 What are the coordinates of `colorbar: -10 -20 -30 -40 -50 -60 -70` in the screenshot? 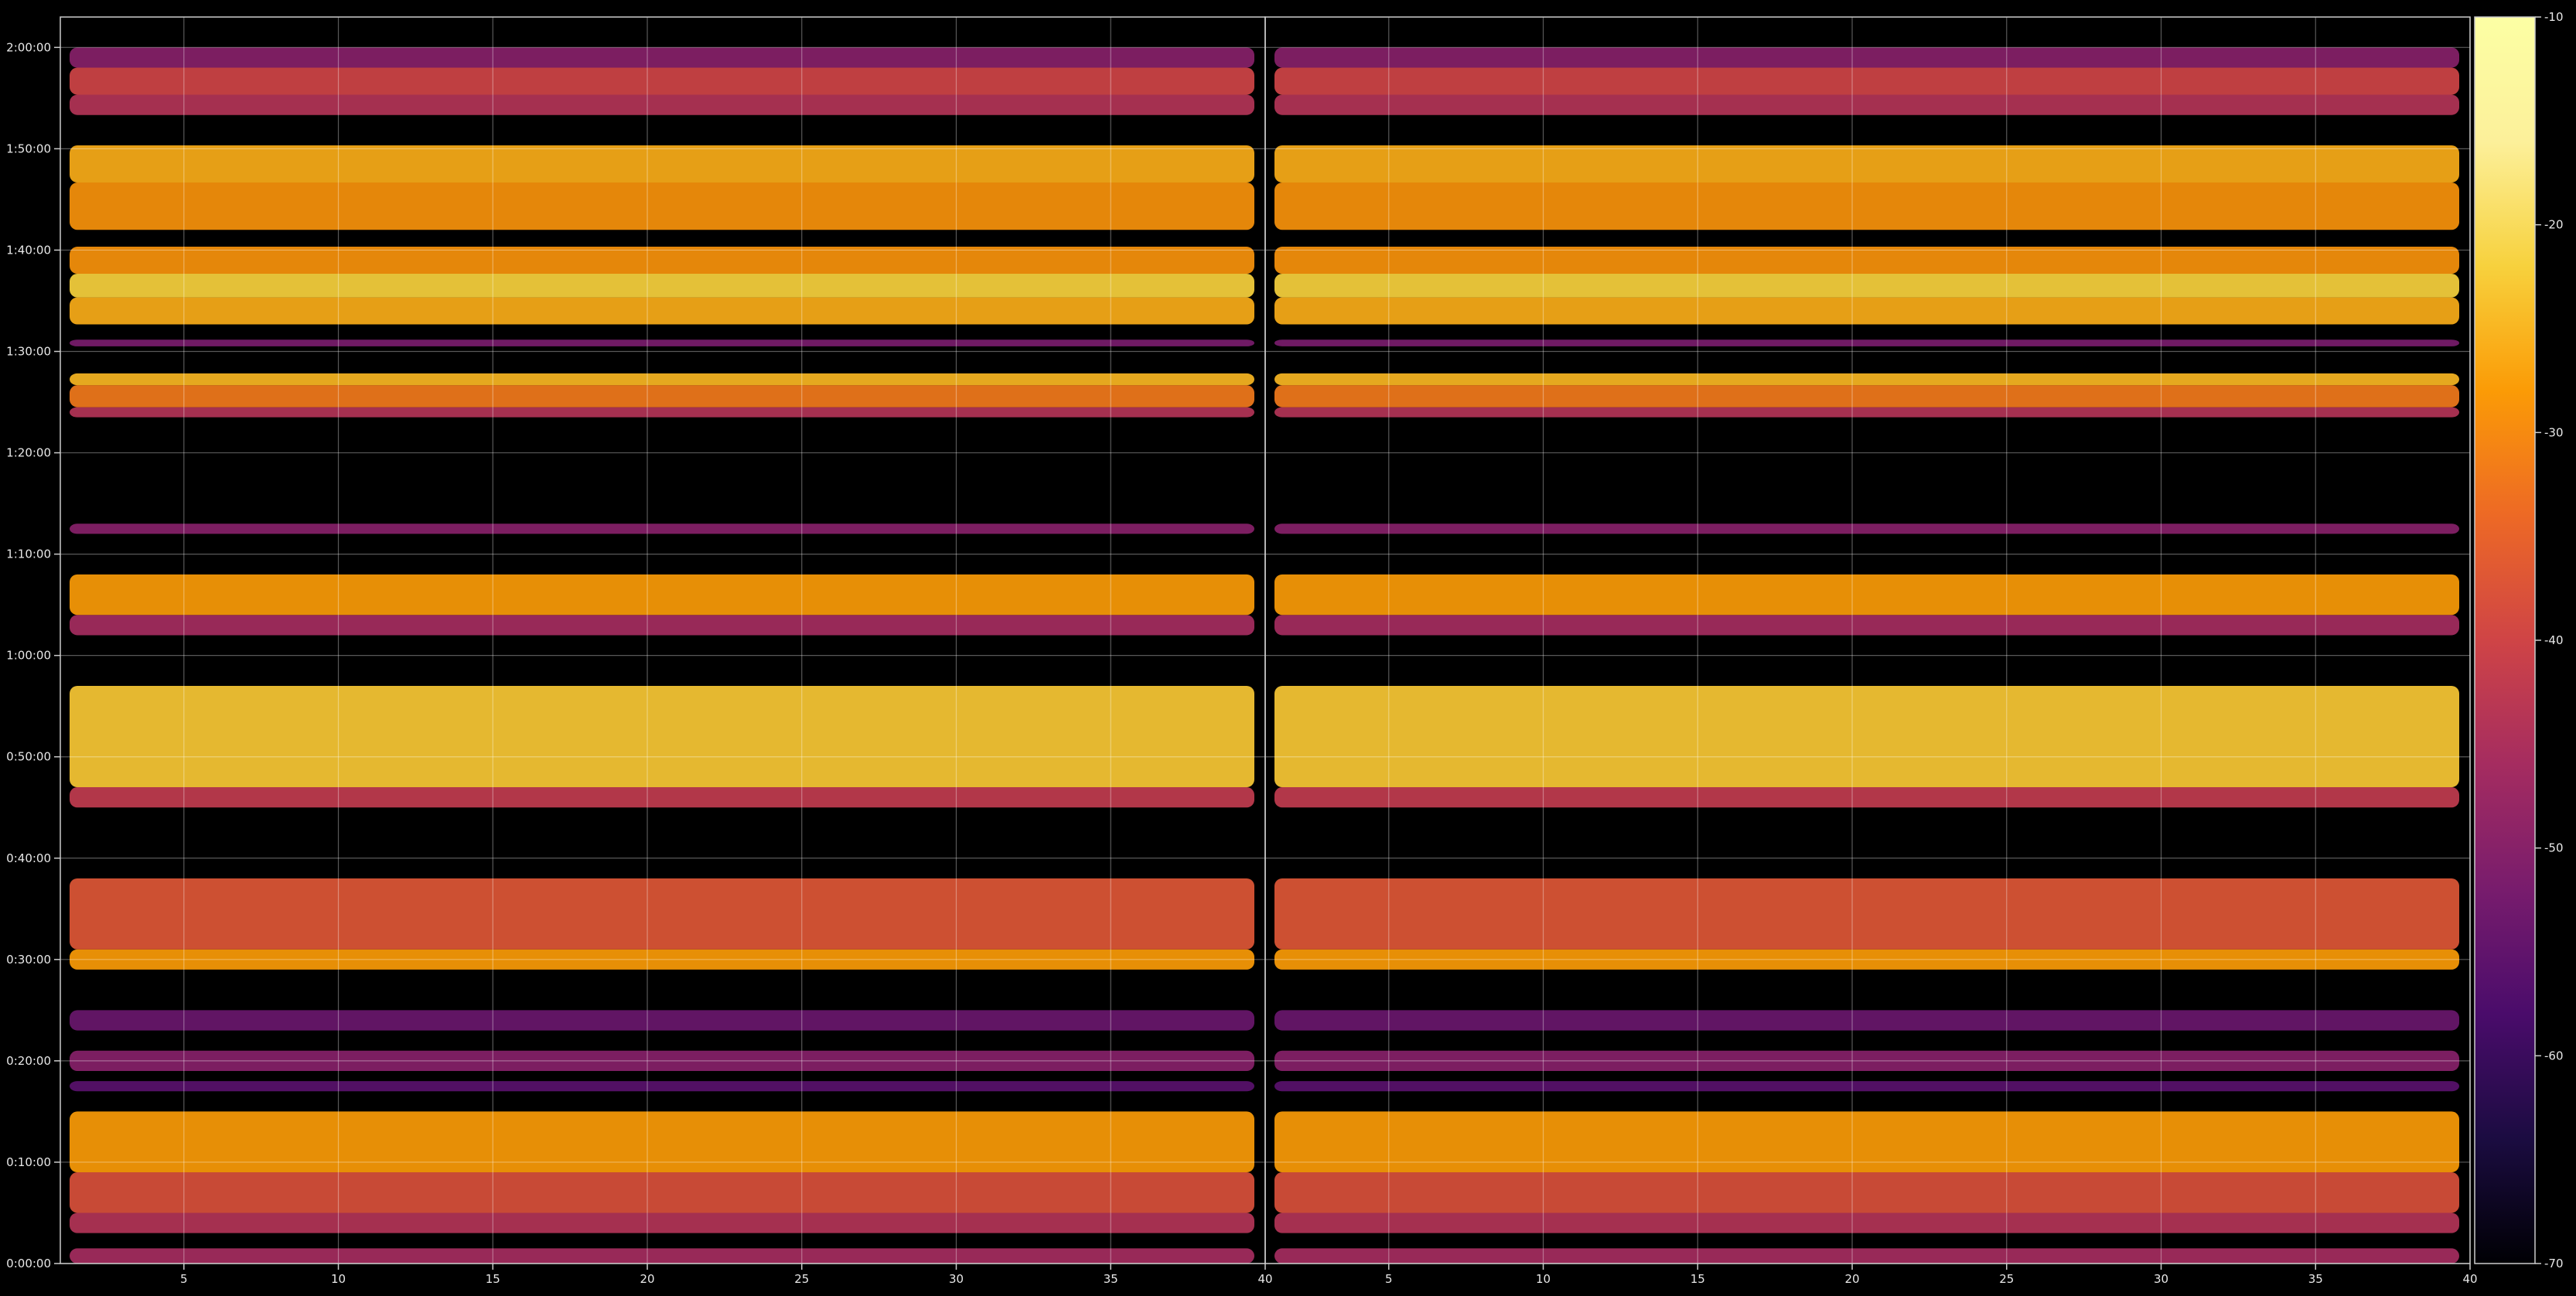 It's located at (2519, 640).